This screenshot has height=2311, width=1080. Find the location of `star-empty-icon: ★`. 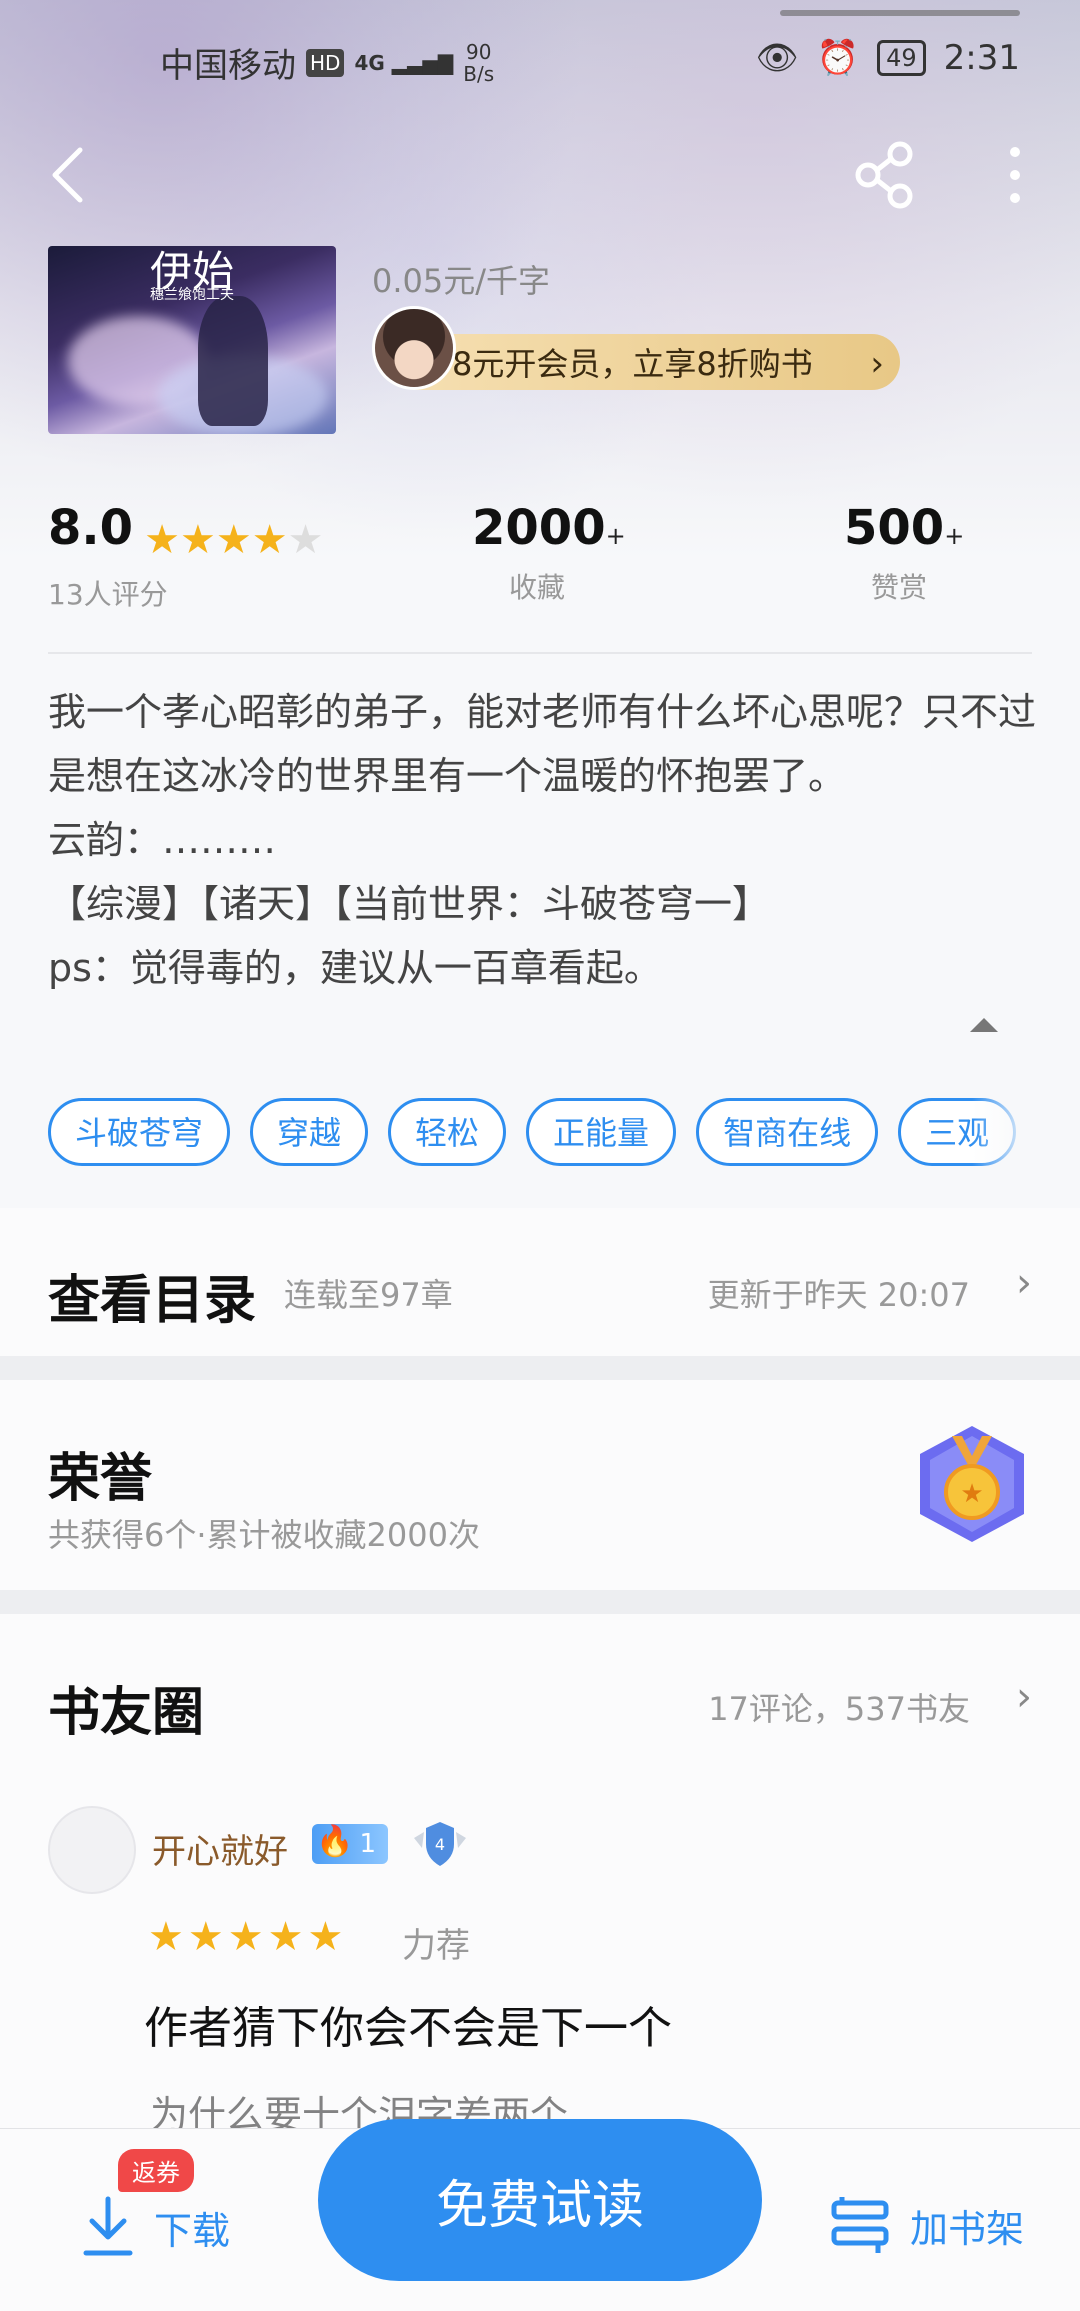

star-empty-icon: ★ is located at coordinates (305, 539).